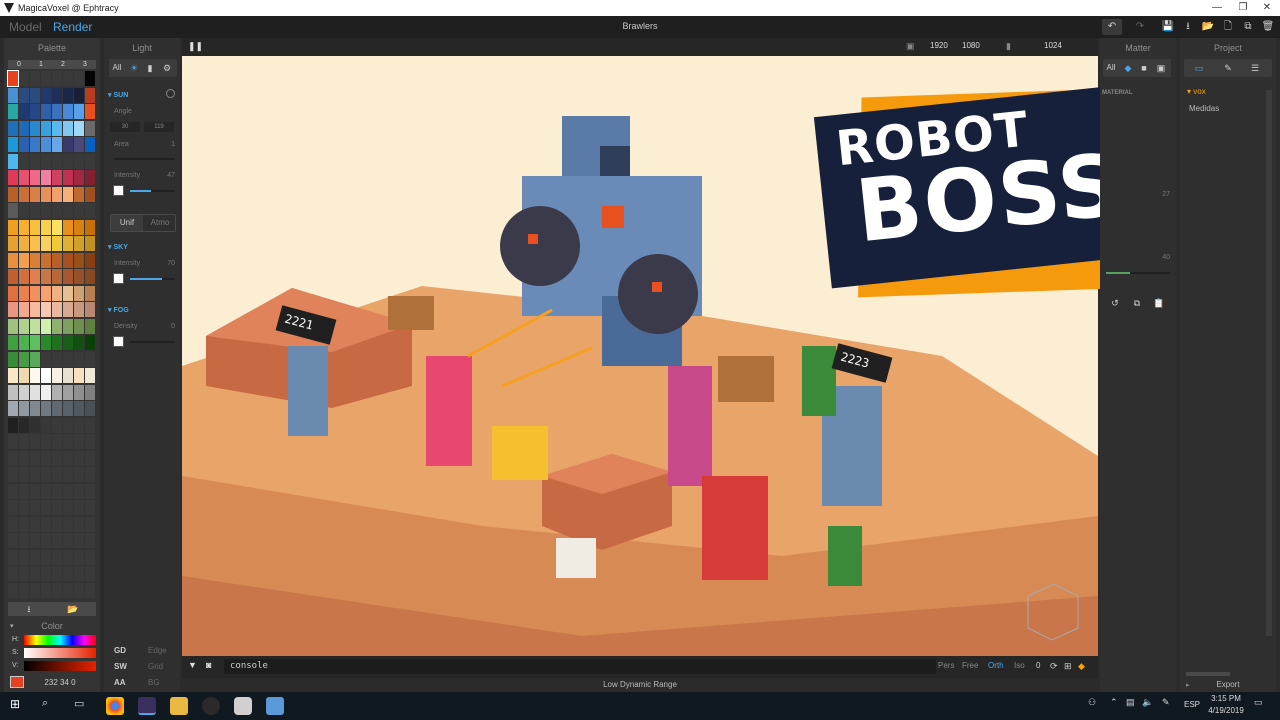 The width and height of the screenshot is (1280, 720). What do you see at coordinates (1208, 27) in the screenshot?
I see `open-folder-icon: 📂` at bounding box center [1208, 27].